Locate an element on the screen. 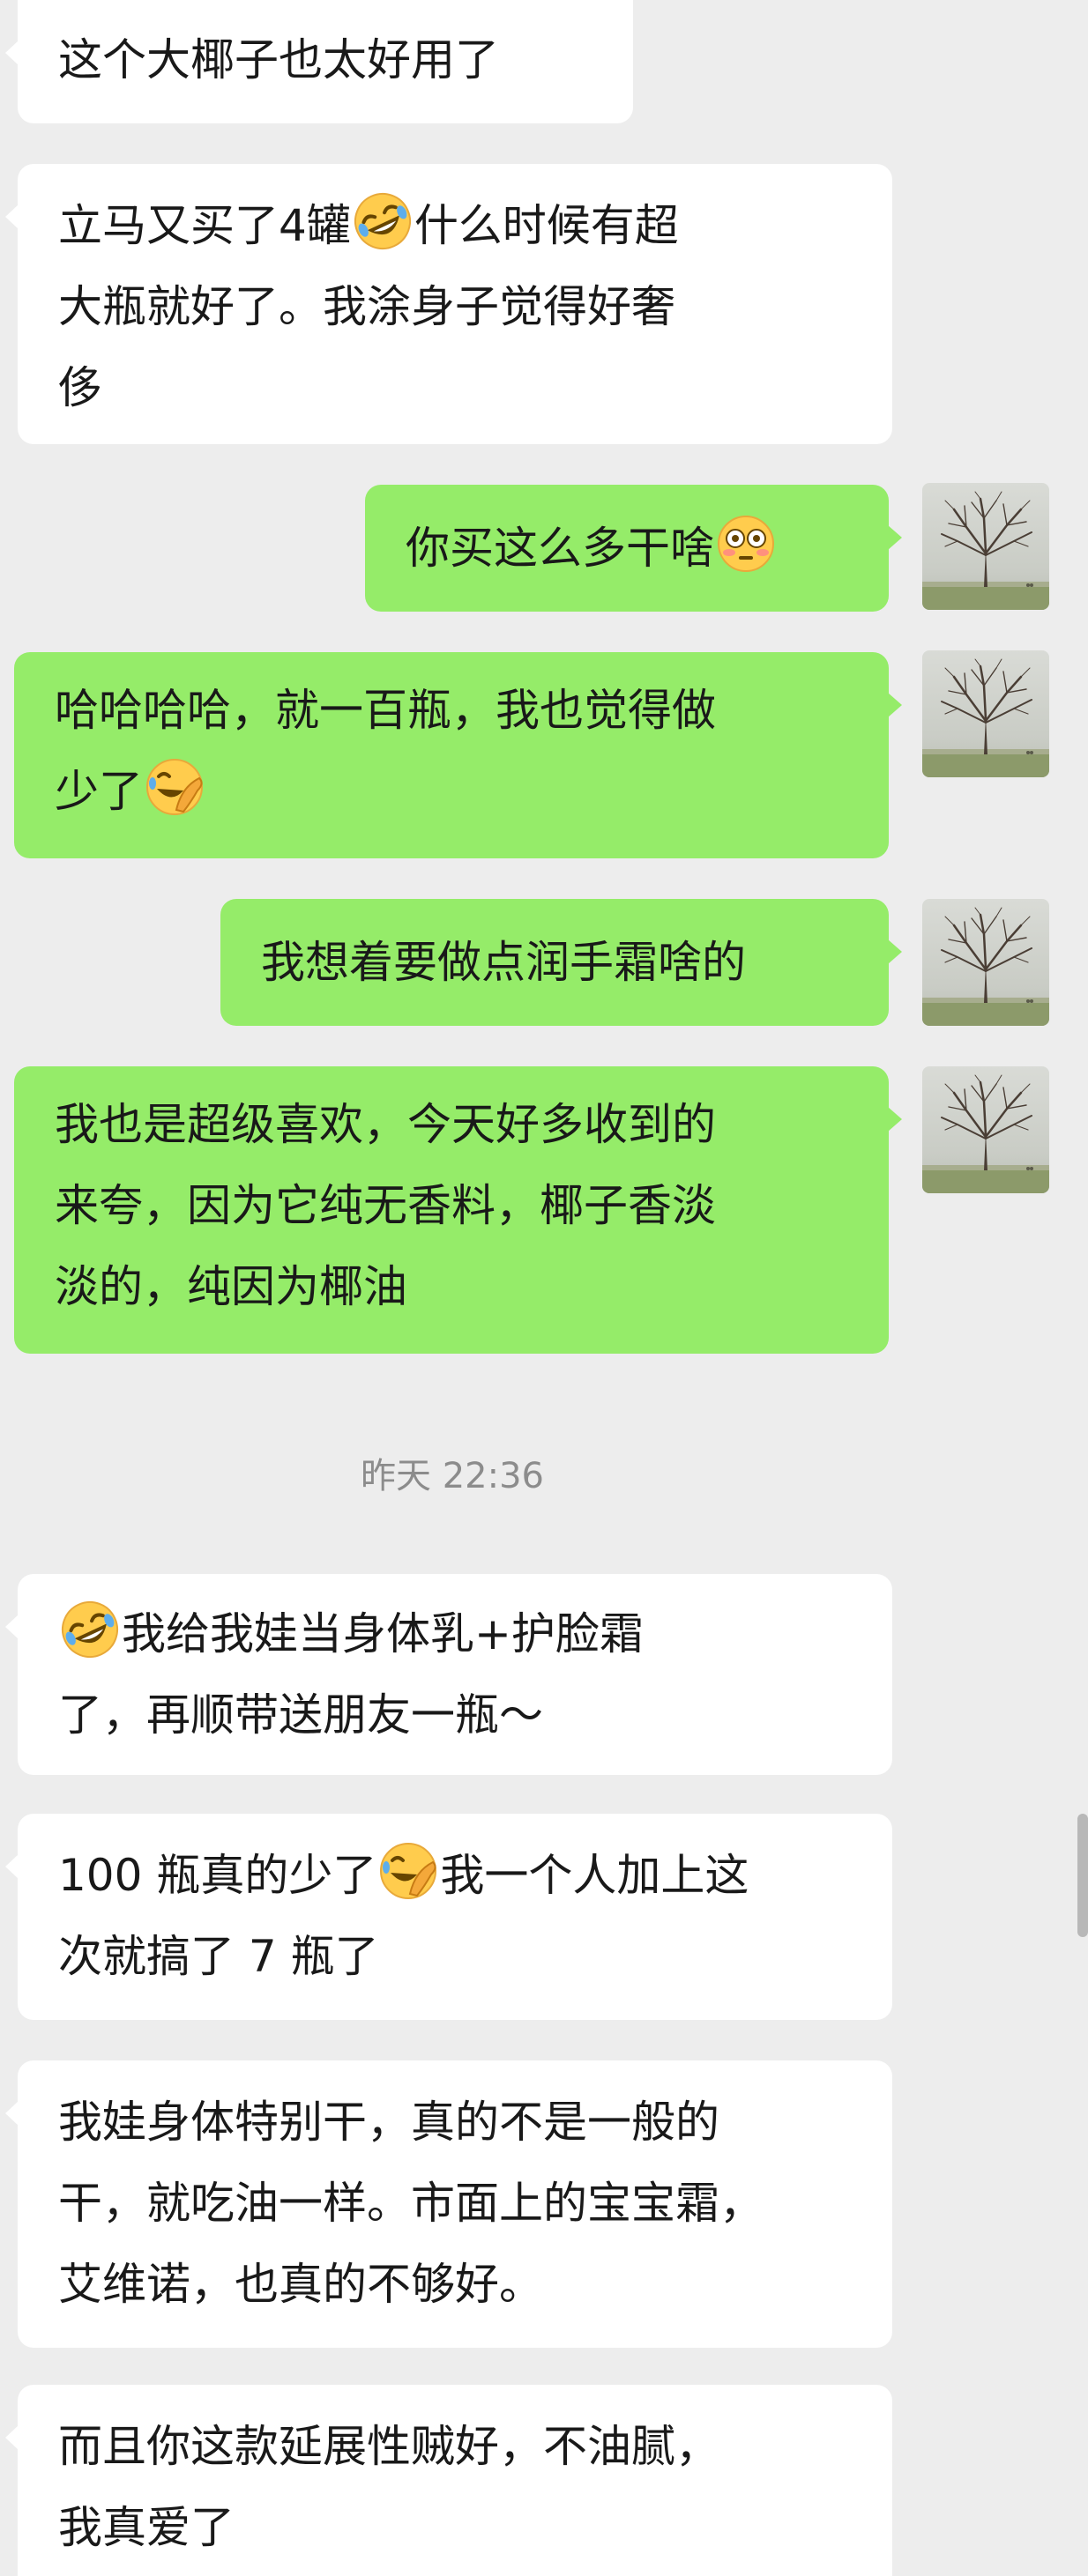  message-line: 而且你这款延展性贼好，不油腻， is located at coordinates (455, 2446).